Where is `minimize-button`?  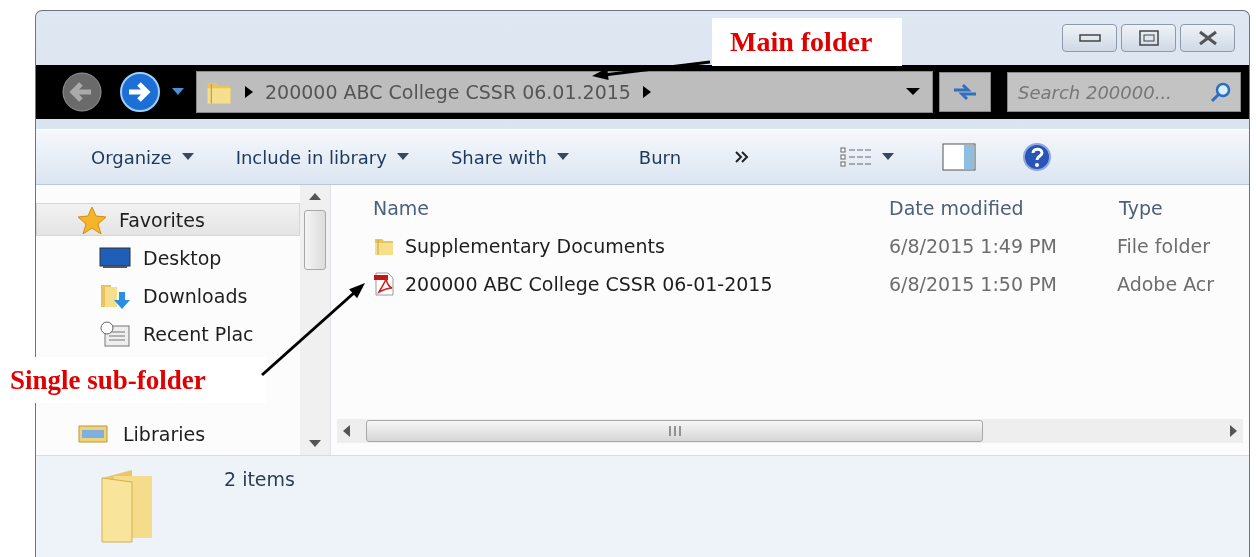
minimize-button is located at coordinates (1089, 38).